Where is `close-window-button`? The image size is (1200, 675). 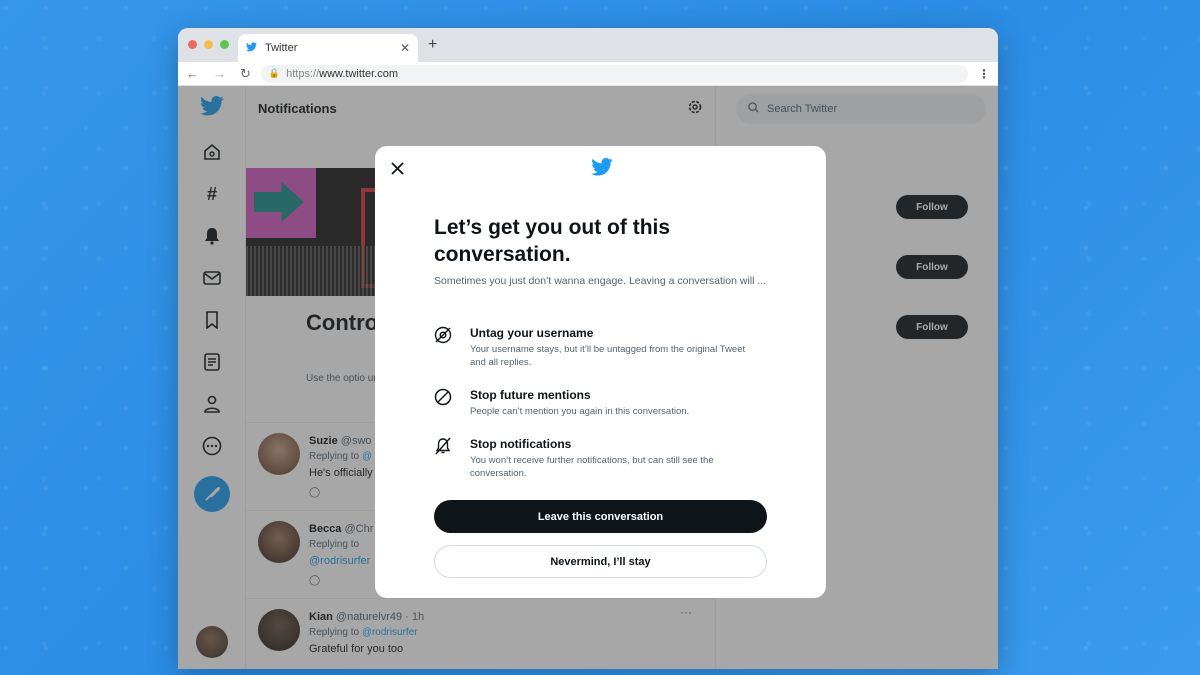 close-window-button is located at coordinates (192, 44).